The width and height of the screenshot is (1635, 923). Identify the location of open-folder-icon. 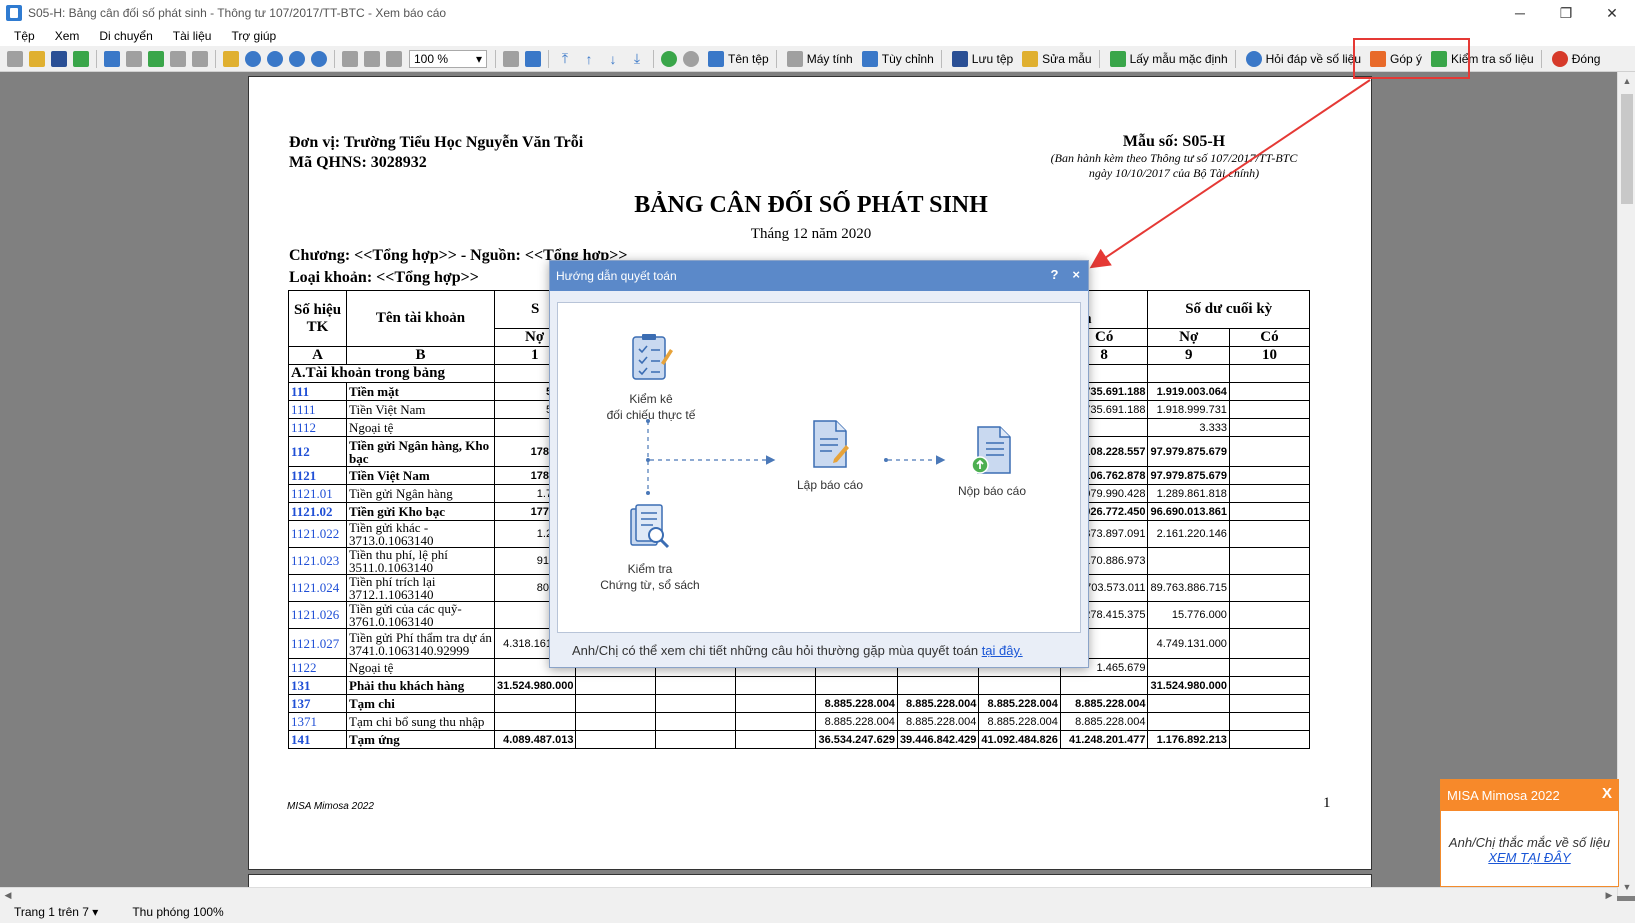
(37, 58).